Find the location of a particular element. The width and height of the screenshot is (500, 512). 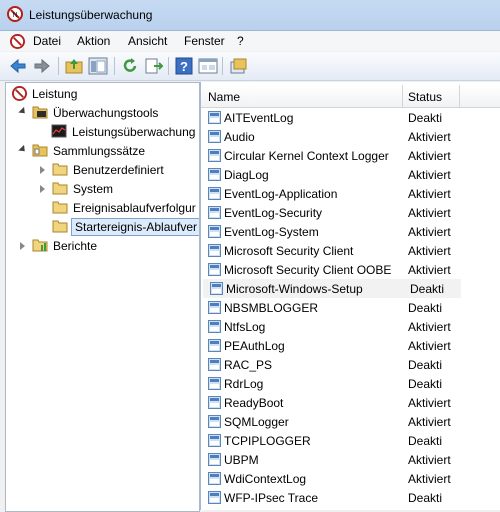

properties-pane-icon is located at coordinates (208, 66).